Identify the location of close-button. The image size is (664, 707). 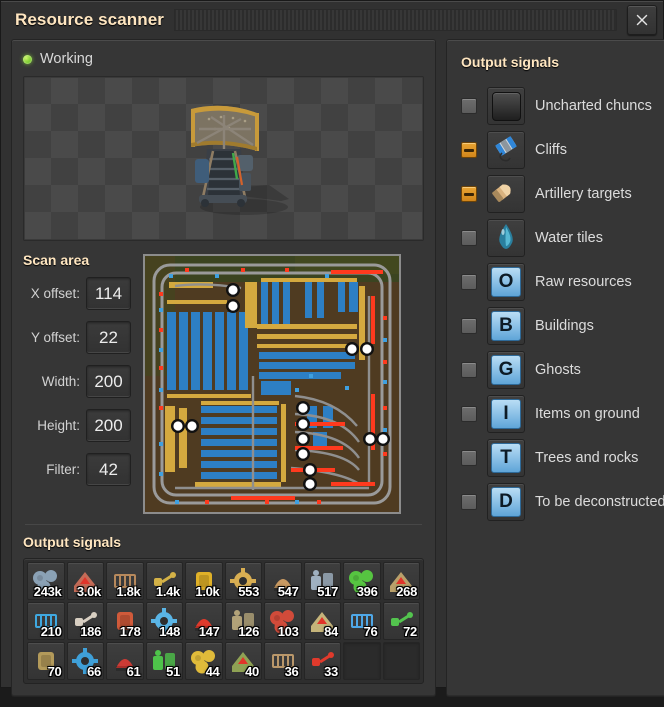
(642, 20).